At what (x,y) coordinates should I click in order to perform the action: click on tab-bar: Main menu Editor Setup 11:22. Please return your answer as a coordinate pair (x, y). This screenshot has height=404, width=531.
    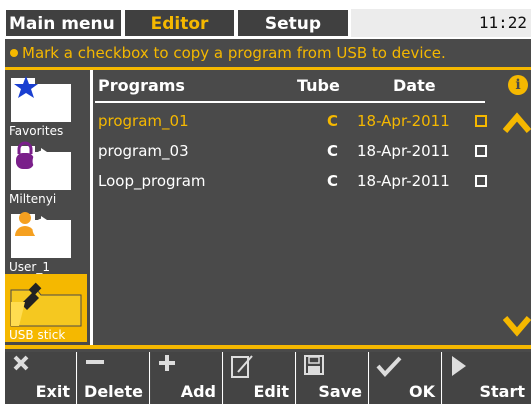
    Looking at the image, I should click on (268, 22).